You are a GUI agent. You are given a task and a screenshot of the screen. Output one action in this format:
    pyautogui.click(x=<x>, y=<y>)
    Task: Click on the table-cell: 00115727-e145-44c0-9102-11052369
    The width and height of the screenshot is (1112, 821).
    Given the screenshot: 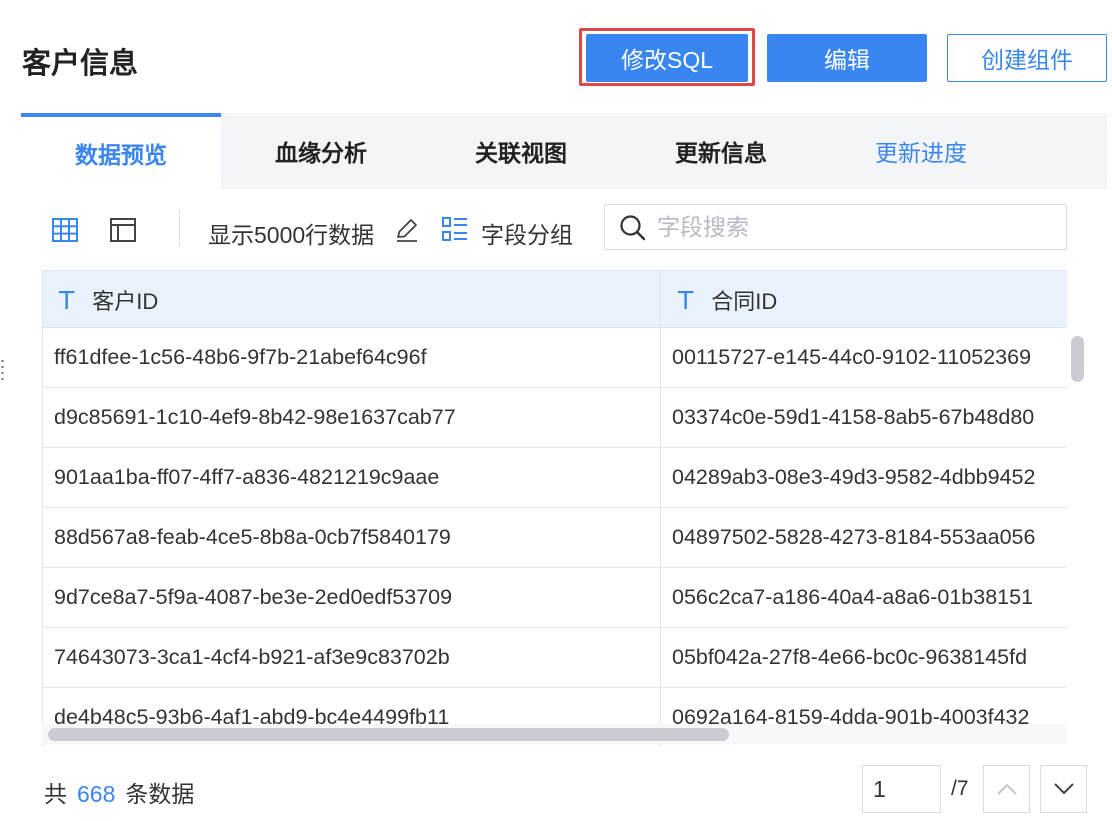 What is the action you would take?
    pyautogui.click(x=852, y=357)
    